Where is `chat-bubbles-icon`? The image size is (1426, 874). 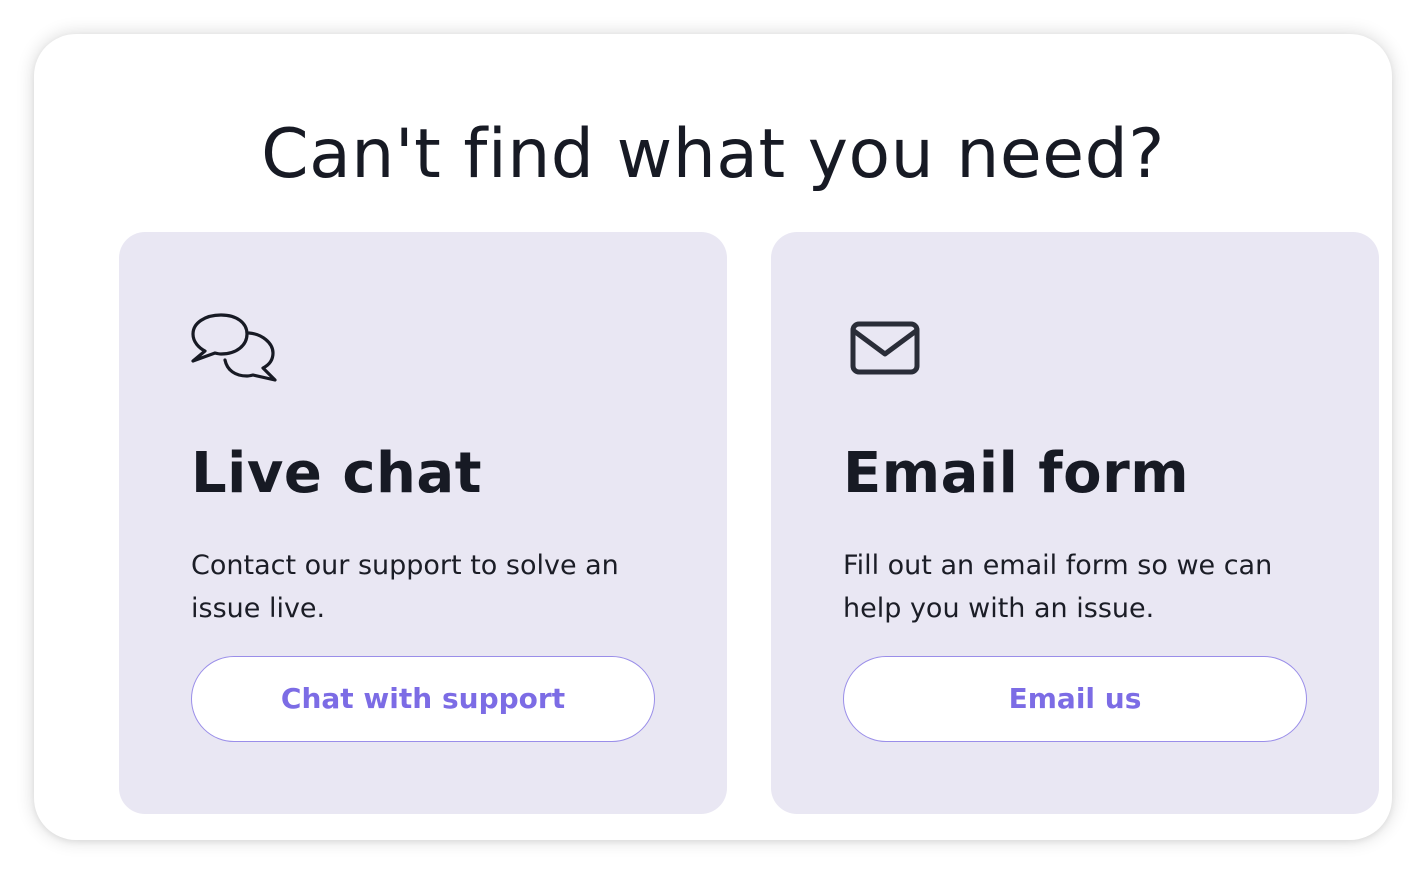 chat-bubbles-icon is located at coordinates (235, 348).